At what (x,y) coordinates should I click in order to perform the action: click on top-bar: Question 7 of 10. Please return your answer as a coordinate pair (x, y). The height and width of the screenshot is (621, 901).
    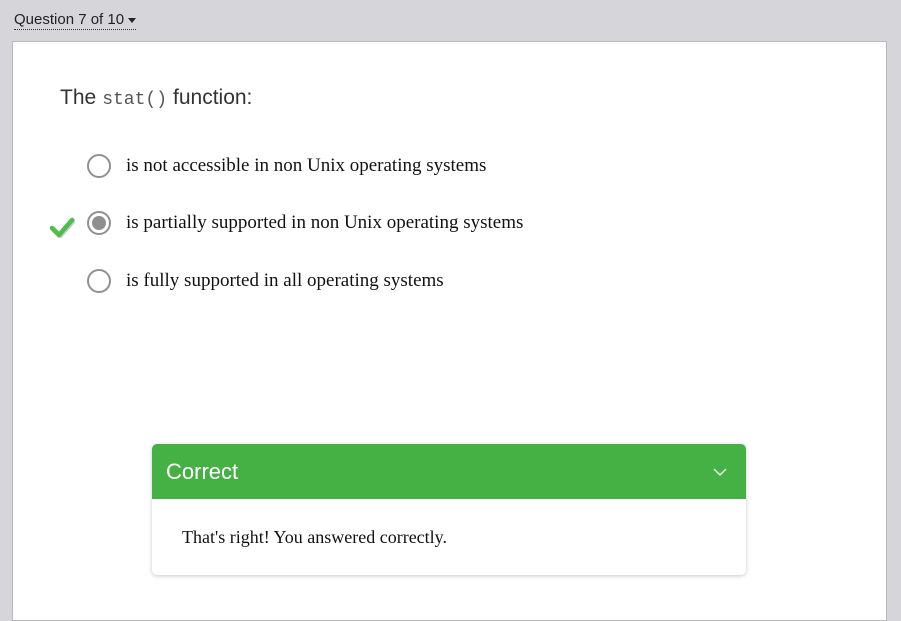
    Looking at the image, I should click on (450, 21).